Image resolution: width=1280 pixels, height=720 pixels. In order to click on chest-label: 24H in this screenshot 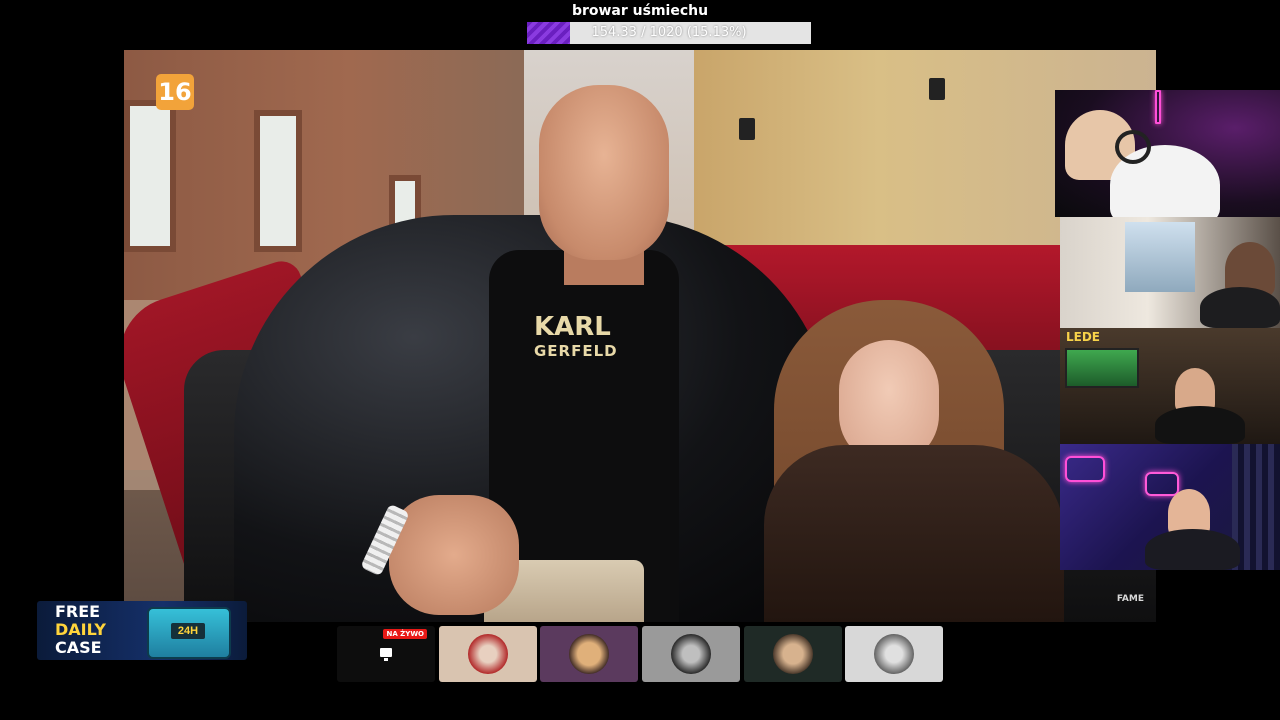, I will do `click(188, 631)`.